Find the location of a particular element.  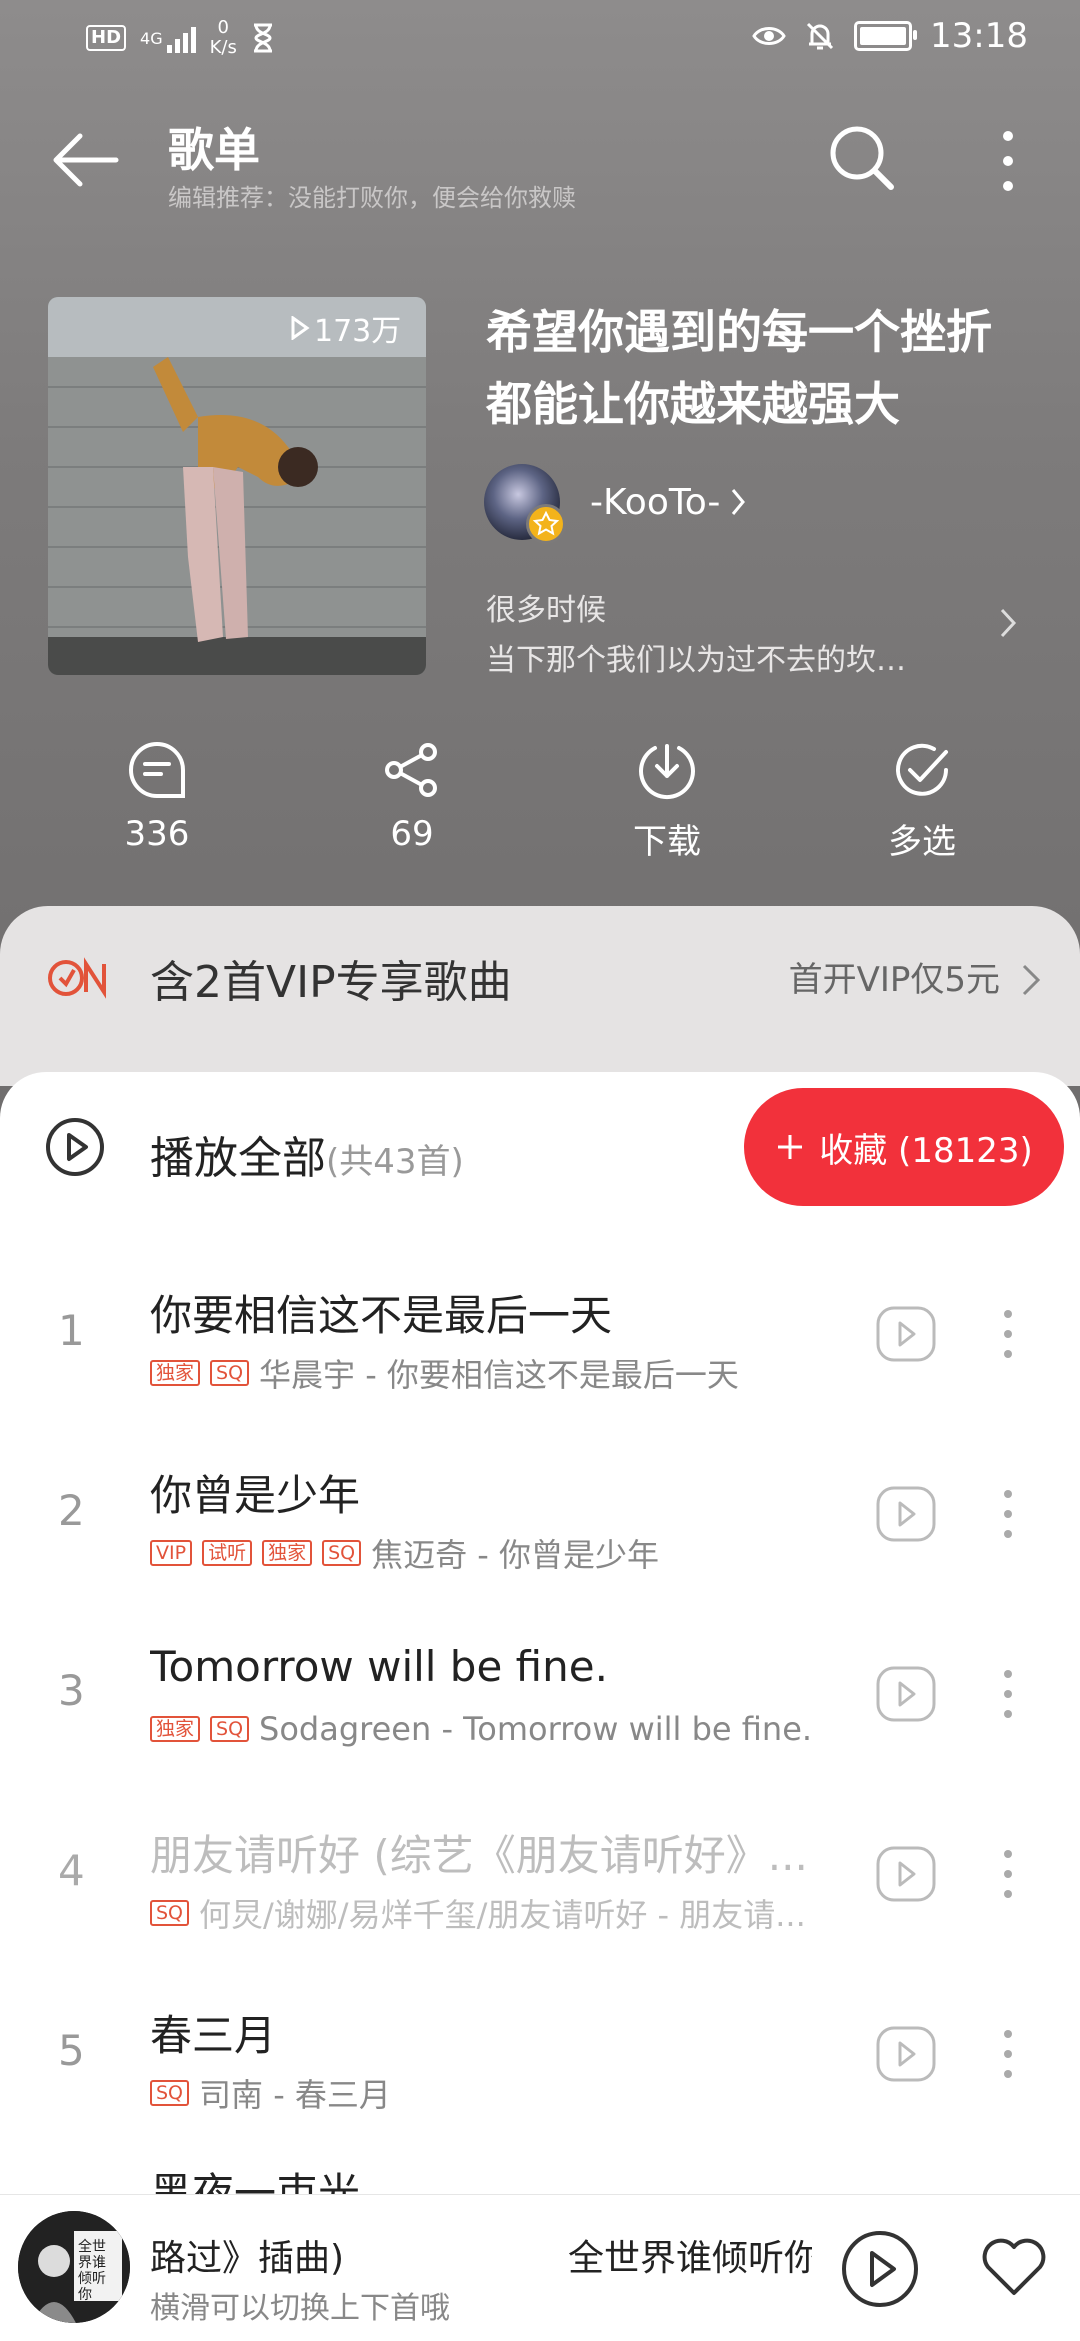

song-number: 5 is located at coordinates (71, 2050).